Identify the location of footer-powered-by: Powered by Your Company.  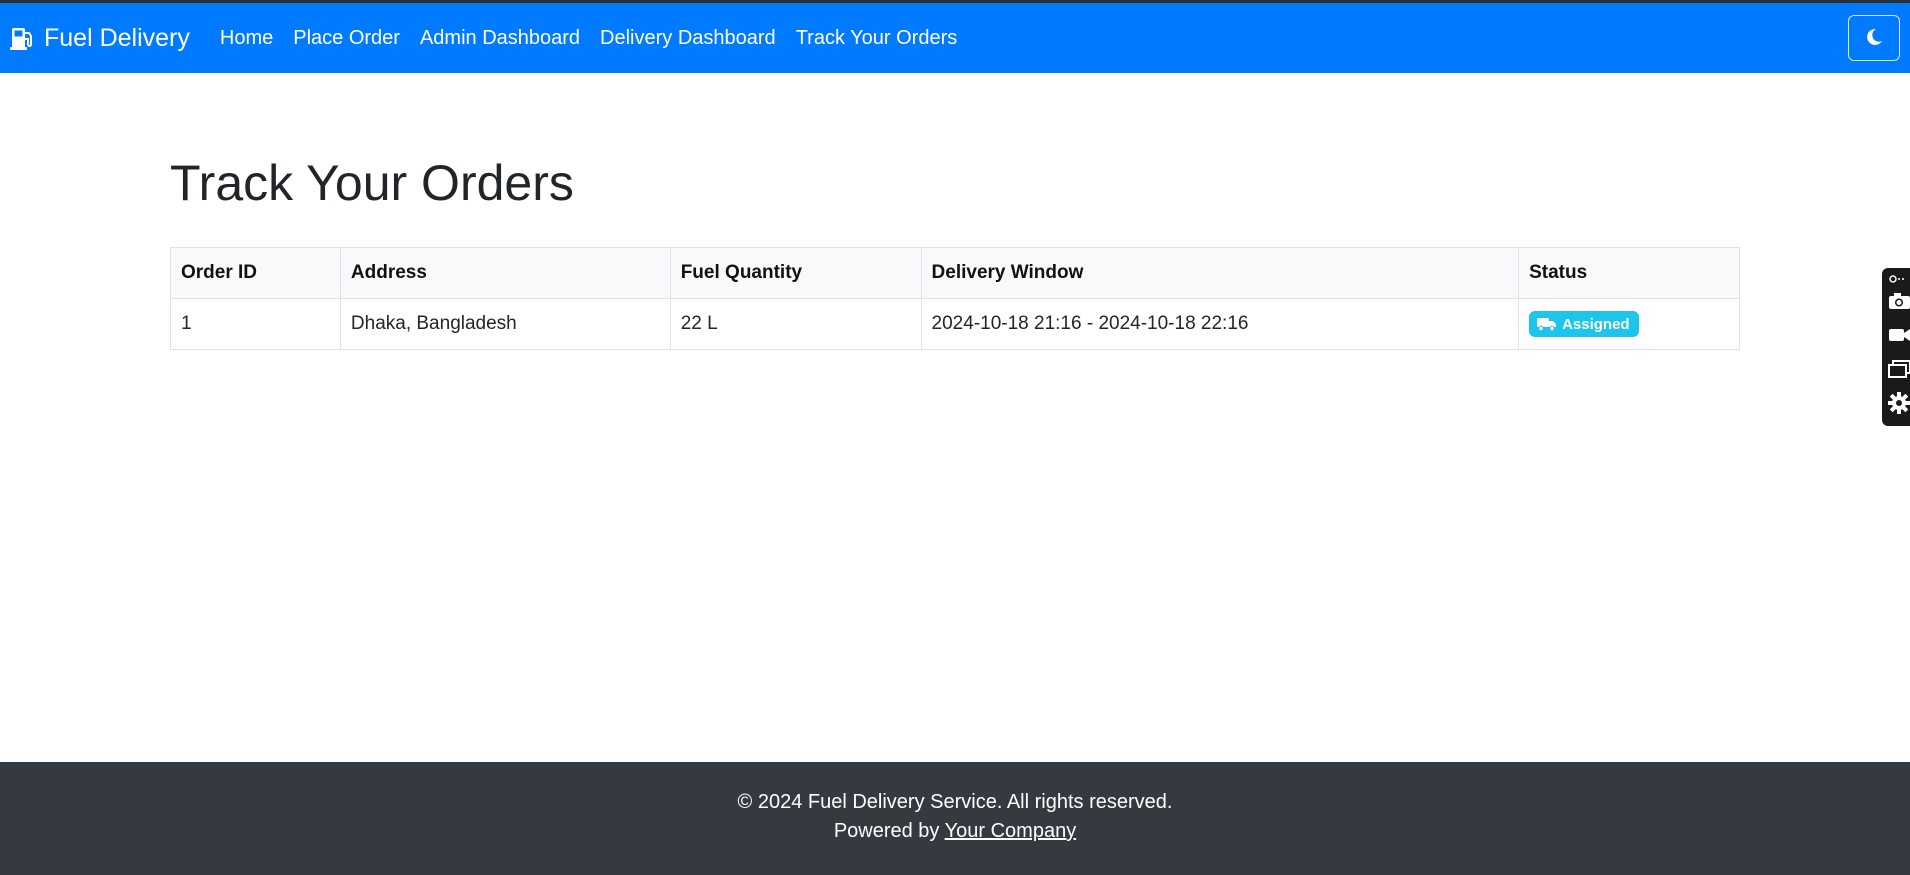
(955, 831).